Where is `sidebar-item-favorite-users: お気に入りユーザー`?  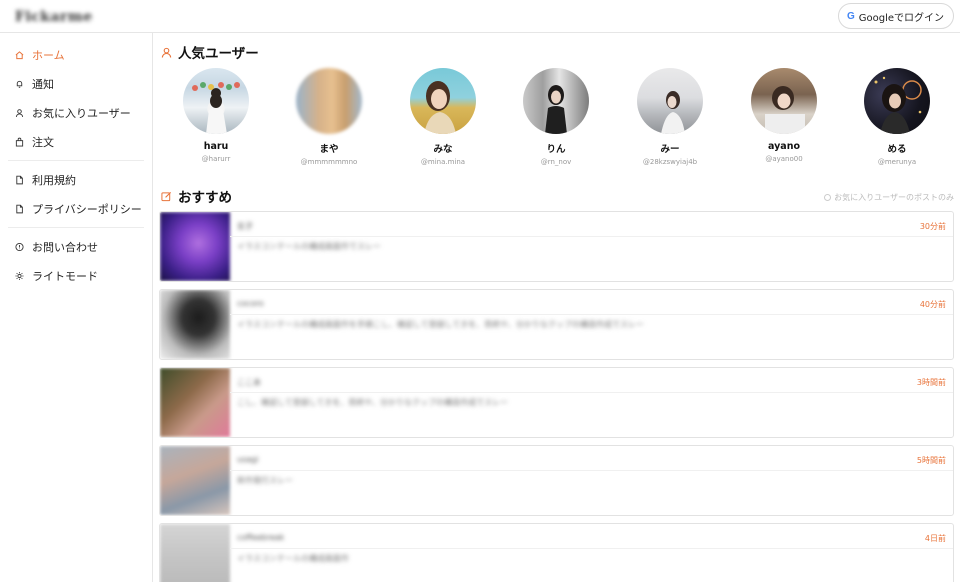 sidebar-item-favorite-users: お気に入りユーザー is located at coordinates (76, 112).